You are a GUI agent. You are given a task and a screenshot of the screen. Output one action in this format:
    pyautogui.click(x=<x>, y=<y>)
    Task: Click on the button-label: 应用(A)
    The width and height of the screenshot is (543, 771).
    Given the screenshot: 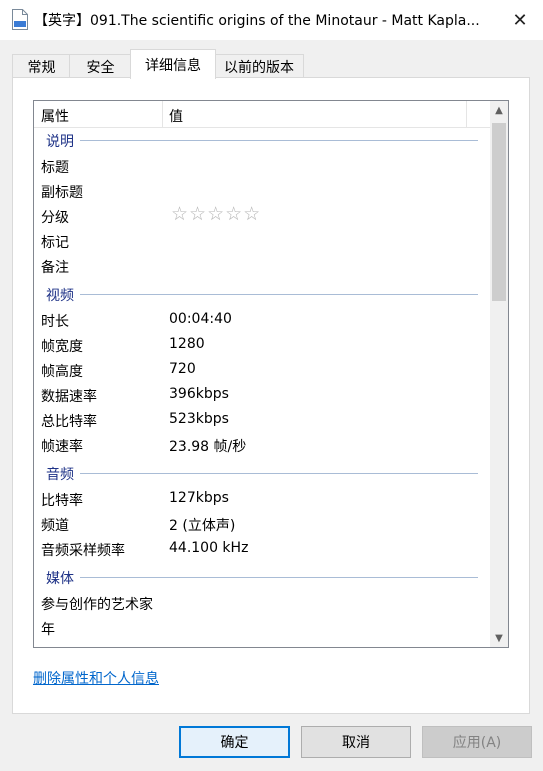 What is the action you would take?
    pyautogui.click(x=477, y=743)
    